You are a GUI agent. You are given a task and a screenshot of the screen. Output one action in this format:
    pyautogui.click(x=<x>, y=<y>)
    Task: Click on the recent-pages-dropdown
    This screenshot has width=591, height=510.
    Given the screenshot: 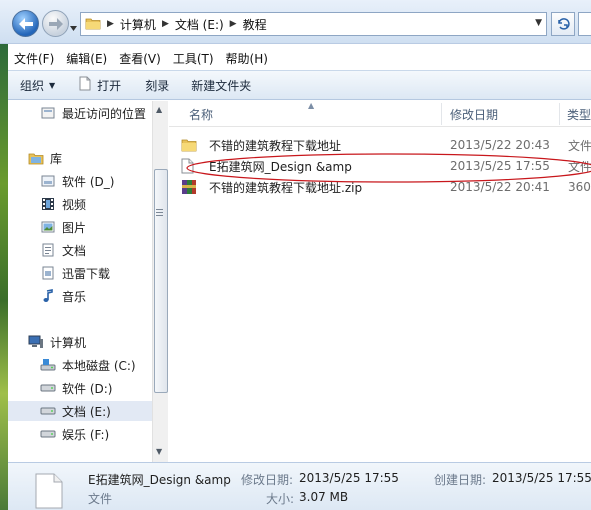 What is the action you would take?
    pyautogui.click(x=73, y=27)
    